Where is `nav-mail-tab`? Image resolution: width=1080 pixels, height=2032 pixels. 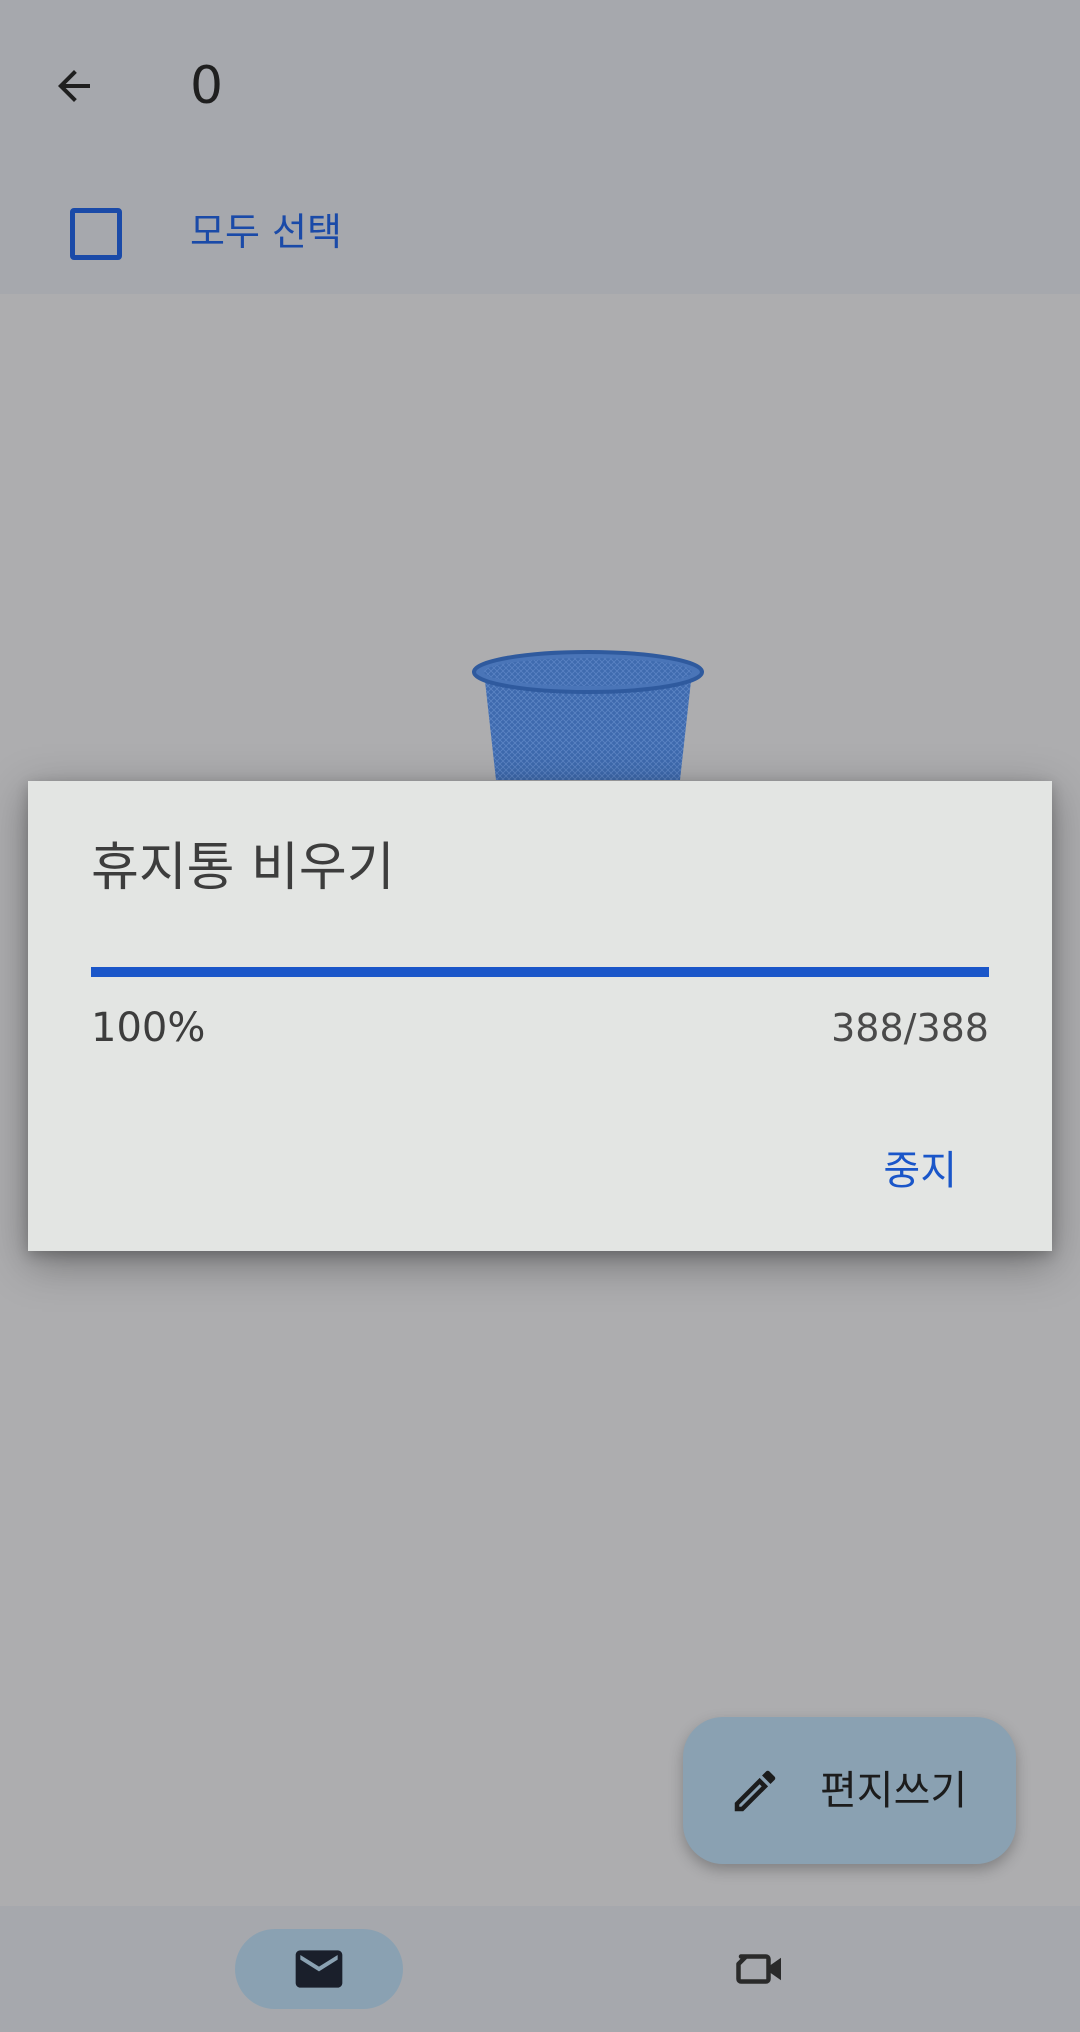
nav-mail-tab is located at coordinates (319, 1969).